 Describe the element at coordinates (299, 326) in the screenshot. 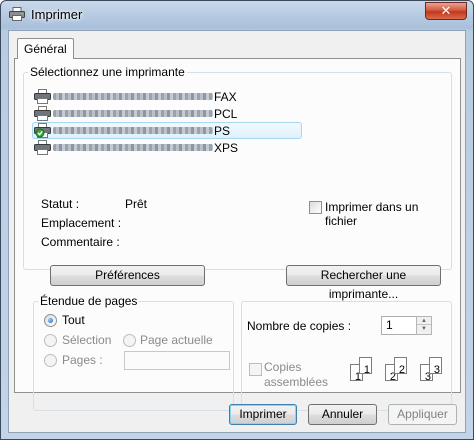

I see `copies-count-label: Nombre de copies :` at that location.